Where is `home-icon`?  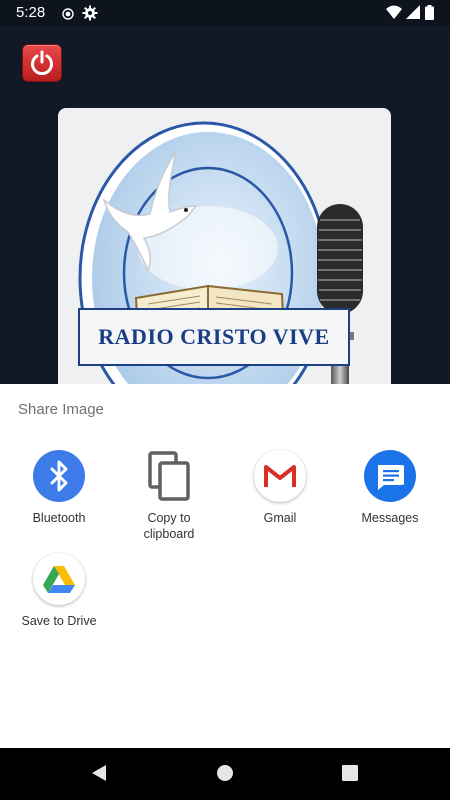 home-icon is located at coordinates (225, 775).